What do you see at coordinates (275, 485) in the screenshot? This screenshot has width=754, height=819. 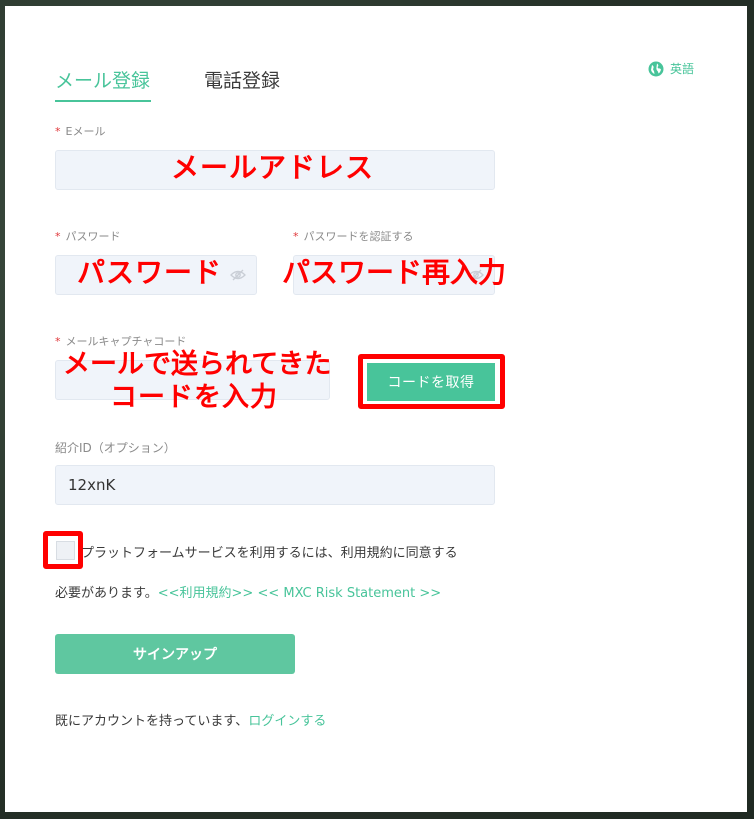 I see `referral-input: 12xnK` at bounding box center [275, 485].